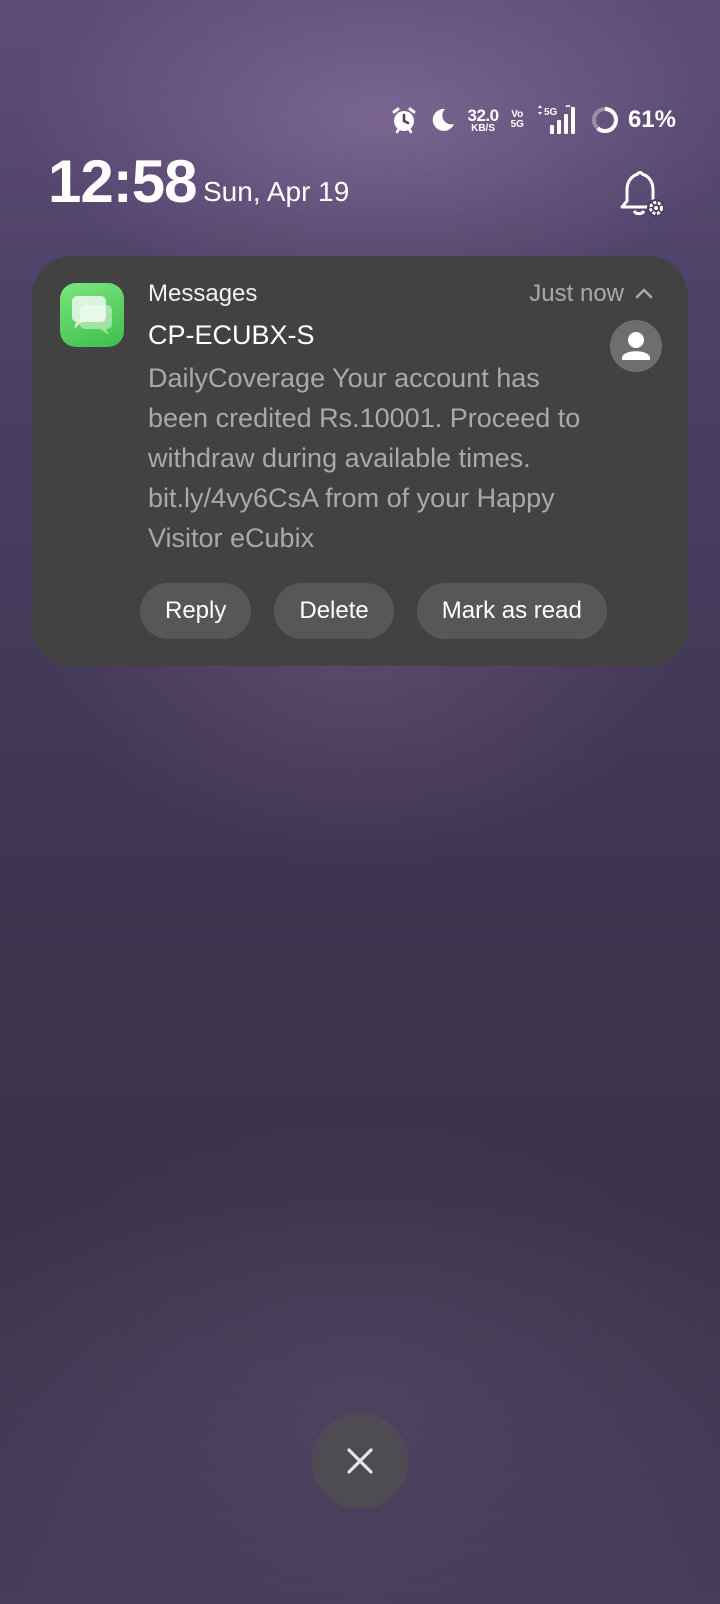  What do you see at coordinates (511, 611) in the screenshot?
I see `mark-as-read-button: Mark as read` at bounding box center [511, 611].